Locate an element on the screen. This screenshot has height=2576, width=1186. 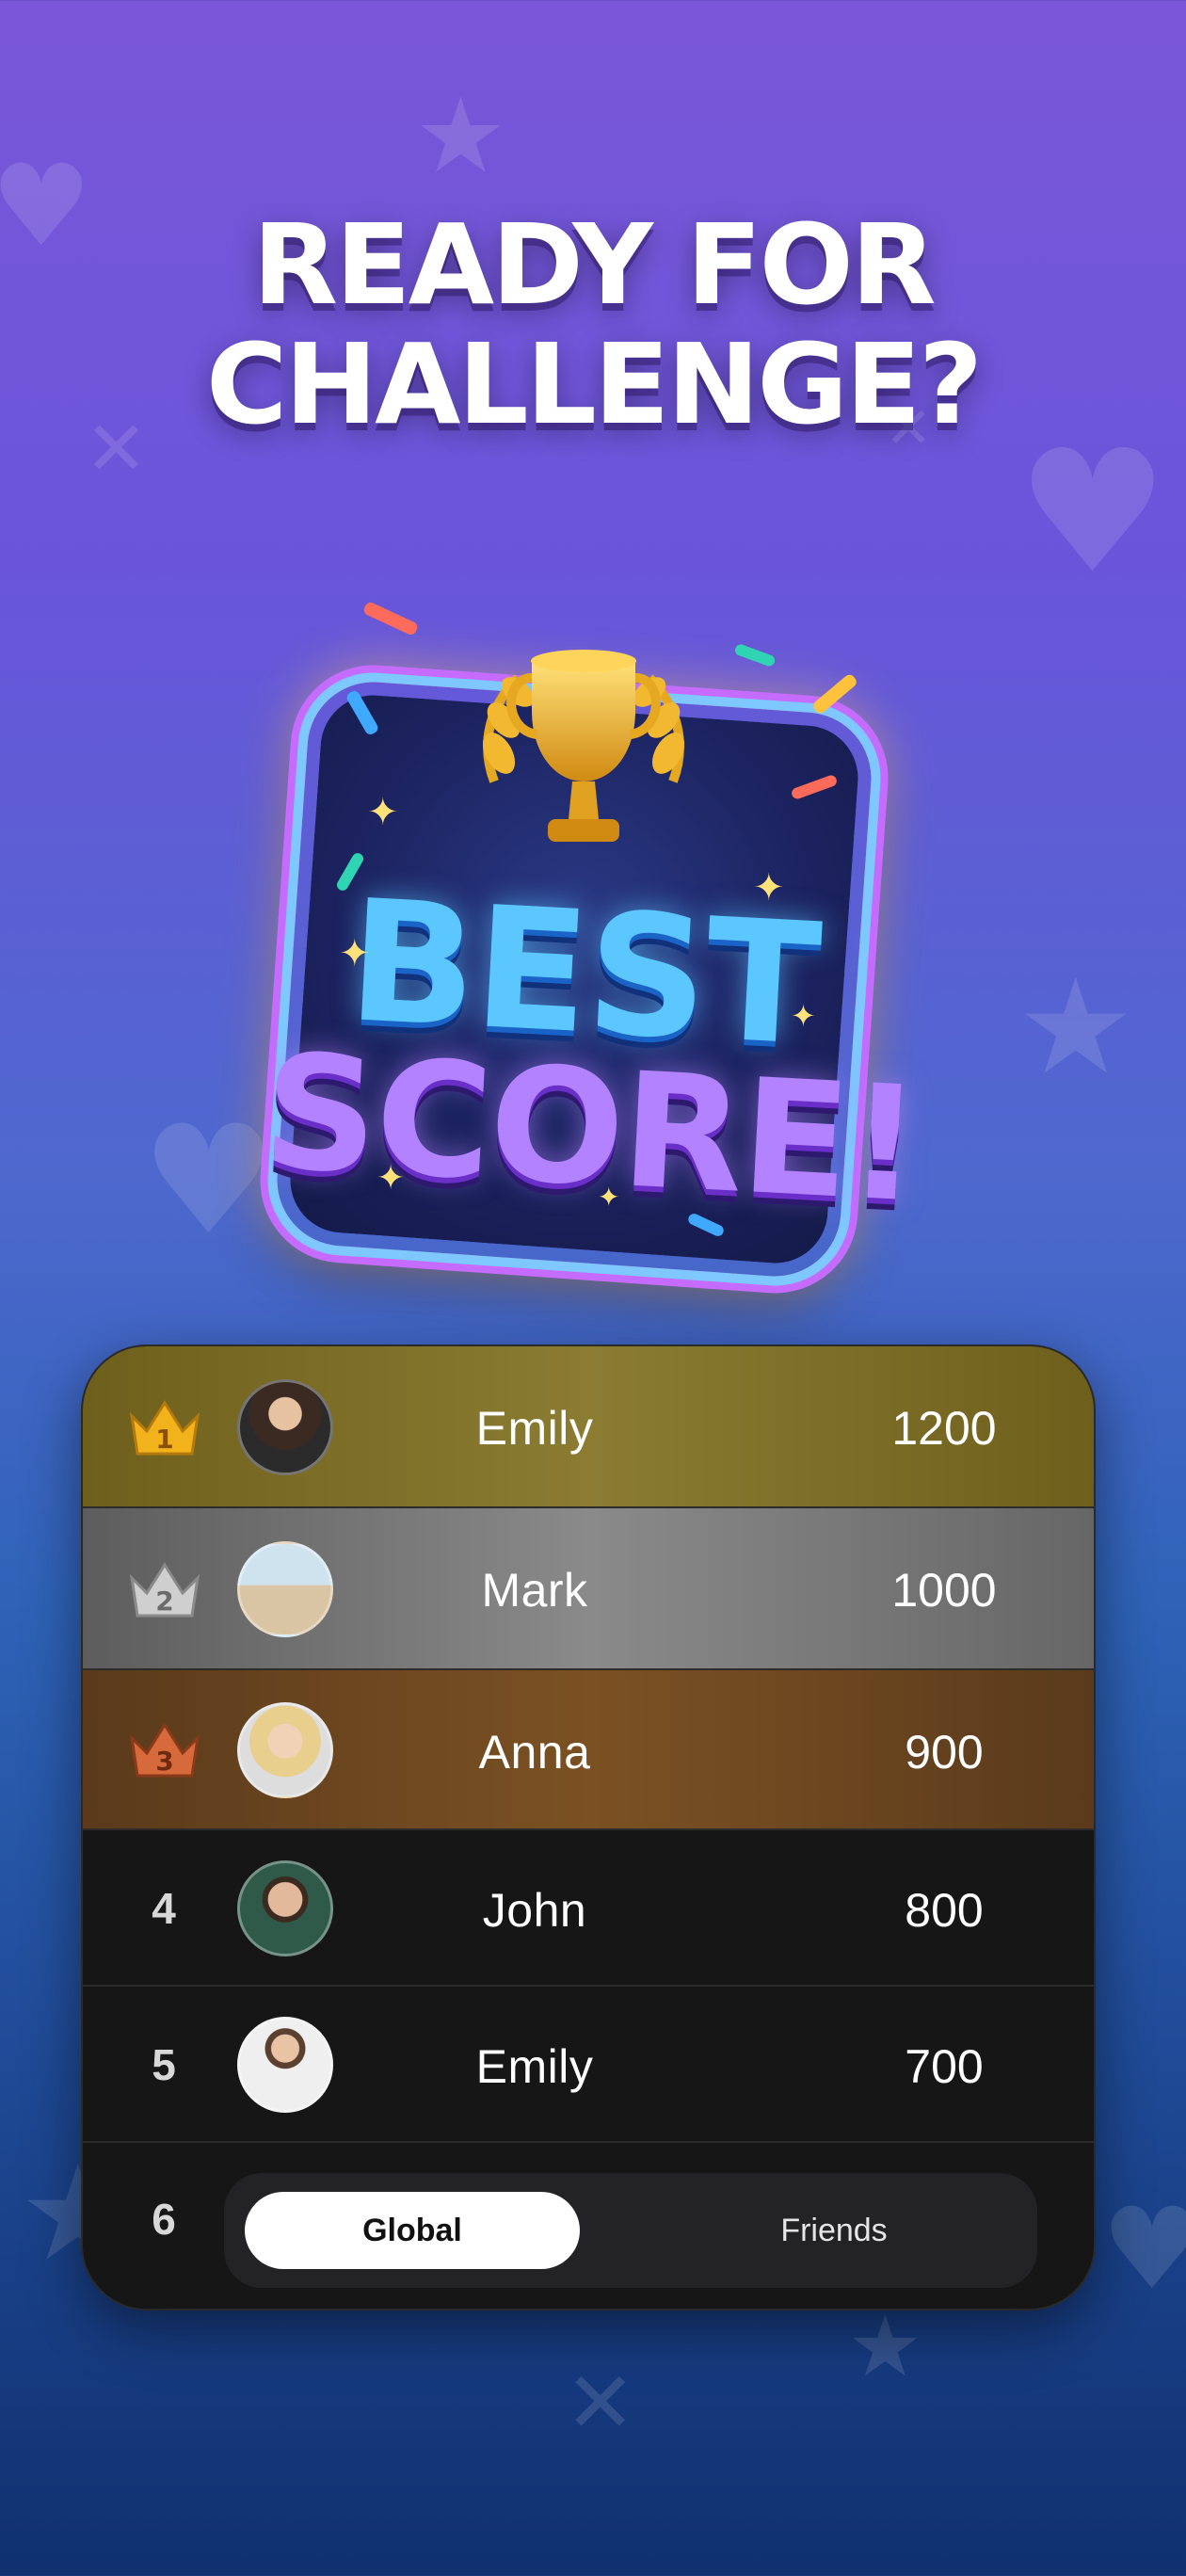
silver-crown-icon: 2 is located at coordinates (164, 1590).